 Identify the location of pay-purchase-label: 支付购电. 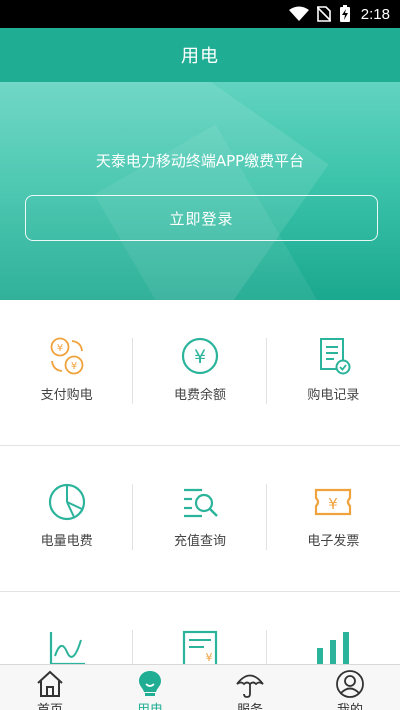
(66, 395).